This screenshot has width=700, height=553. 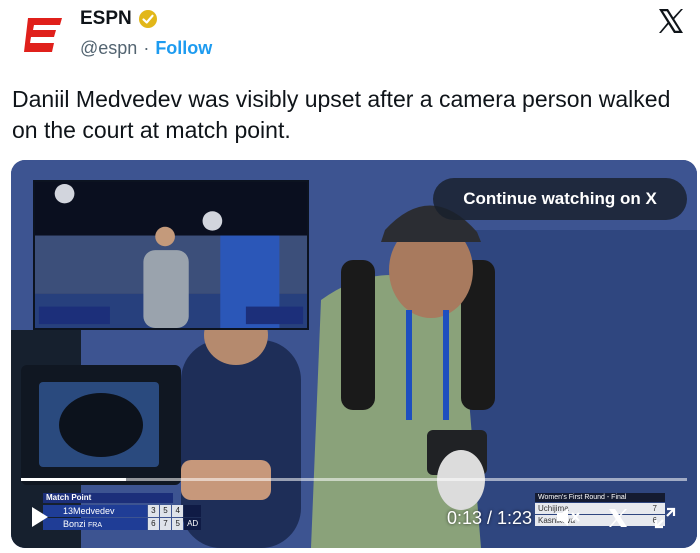 I want to click on other-match-title: Women's First Round - Final, so click(x=600, y=497).